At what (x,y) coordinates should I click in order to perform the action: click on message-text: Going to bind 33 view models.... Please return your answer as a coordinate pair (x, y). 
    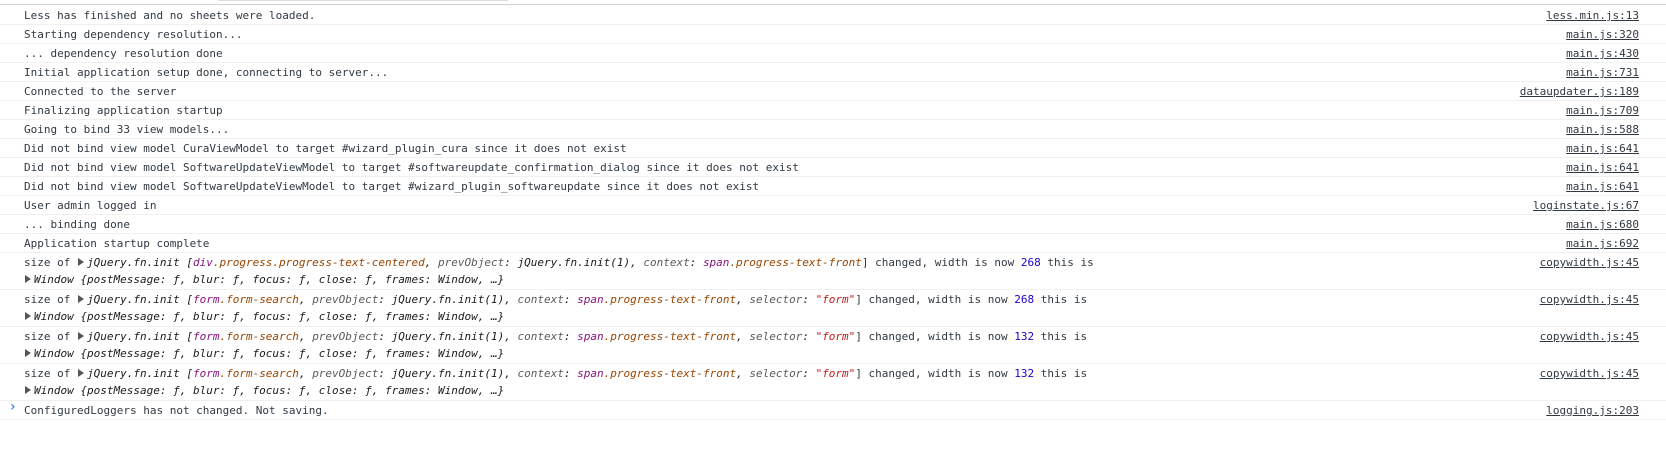
    Looking at the image, I should click on (127, 129).